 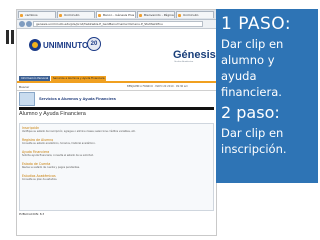 I want to click on step1-text-line2: alumno y, so click(x=248, y=60).